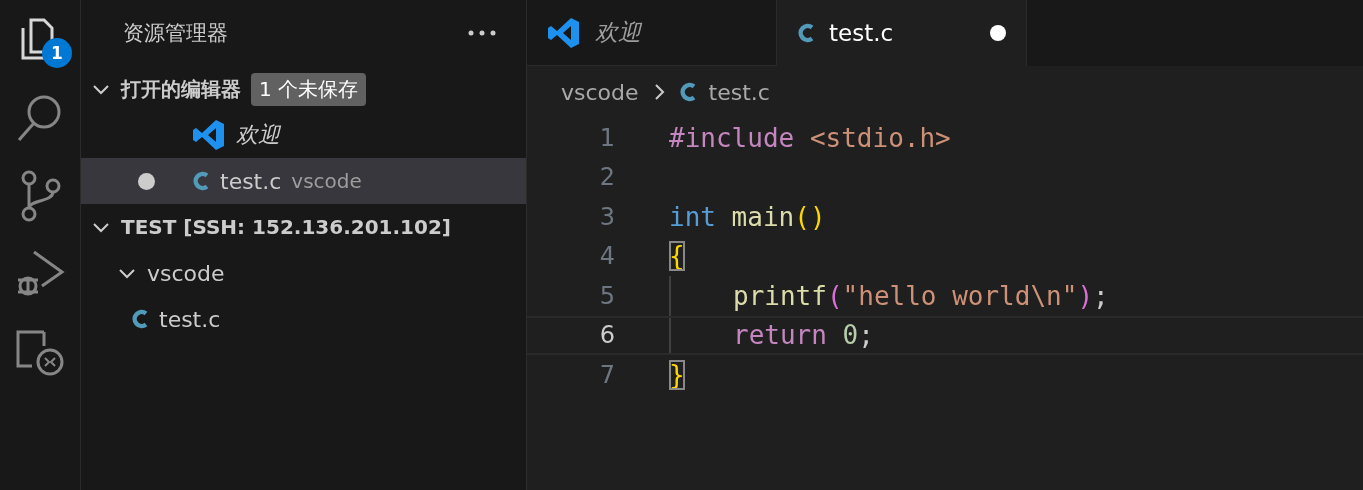 Image resolution: width=1363 pixels, height=490 pixels. Describe the element at coordinates (606, 295) in the screenshot. I see `line-number: 5` at that location.